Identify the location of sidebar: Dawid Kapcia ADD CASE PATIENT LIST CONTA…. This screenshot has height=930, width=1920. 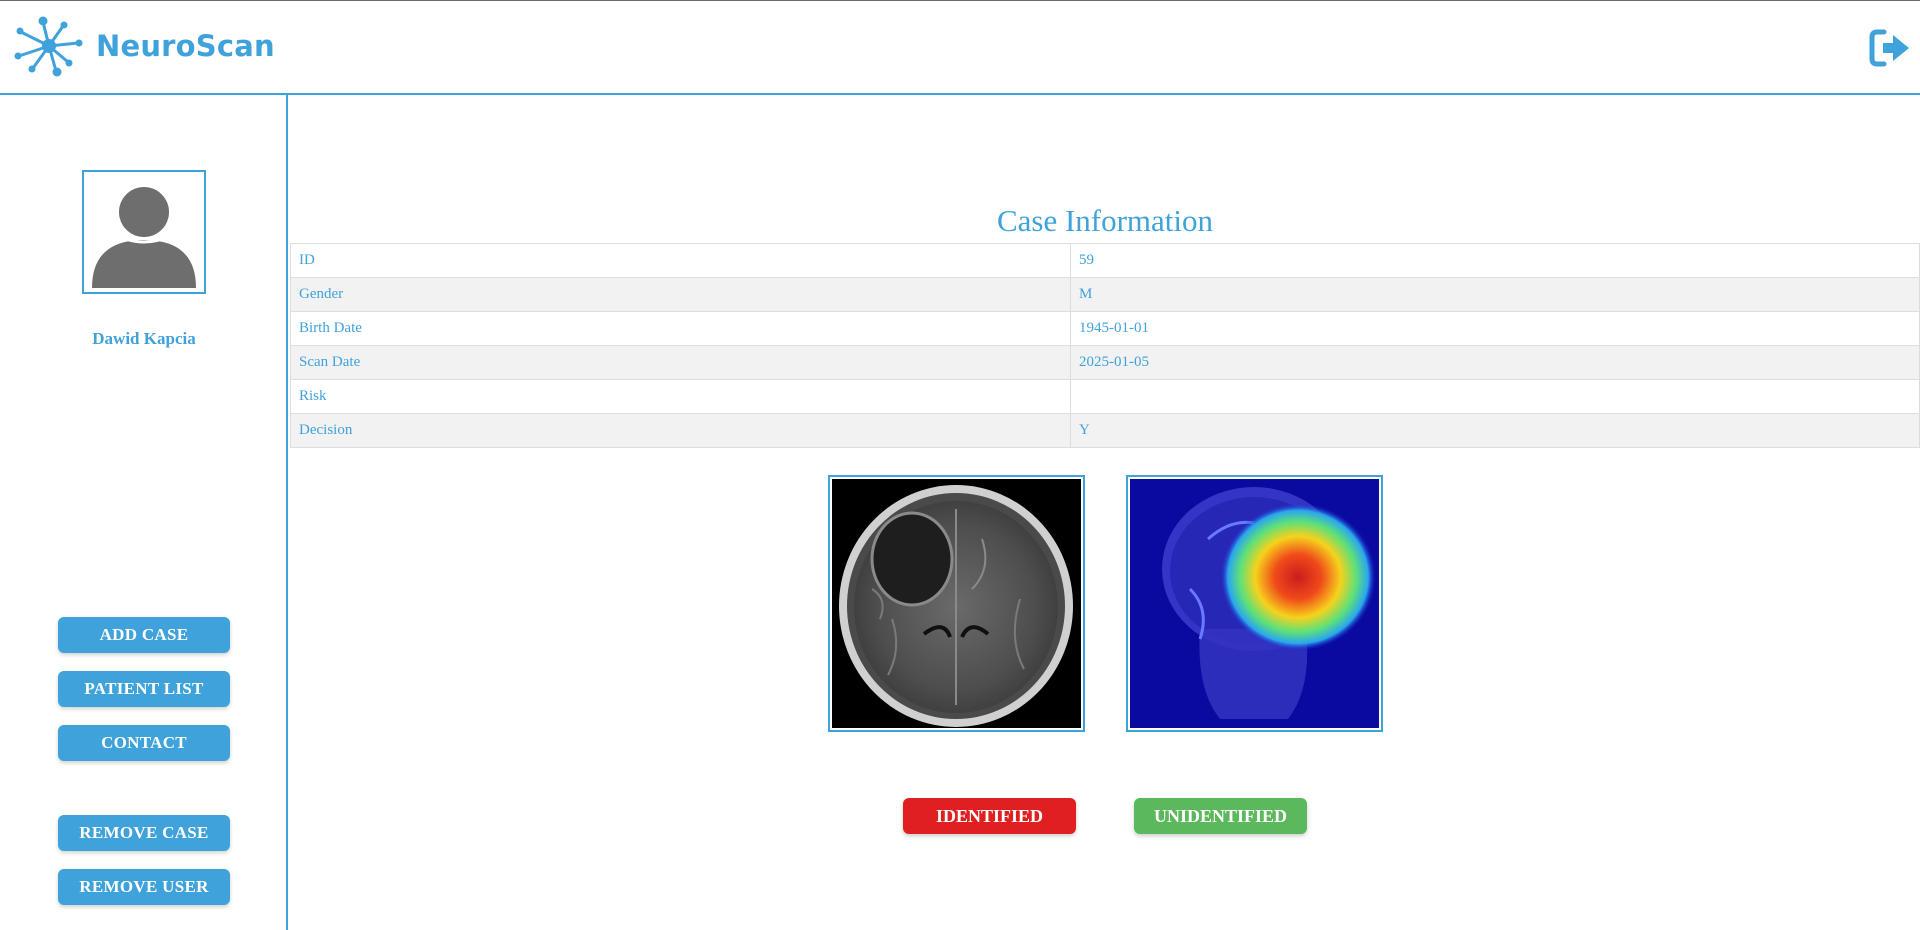
(144, 512).